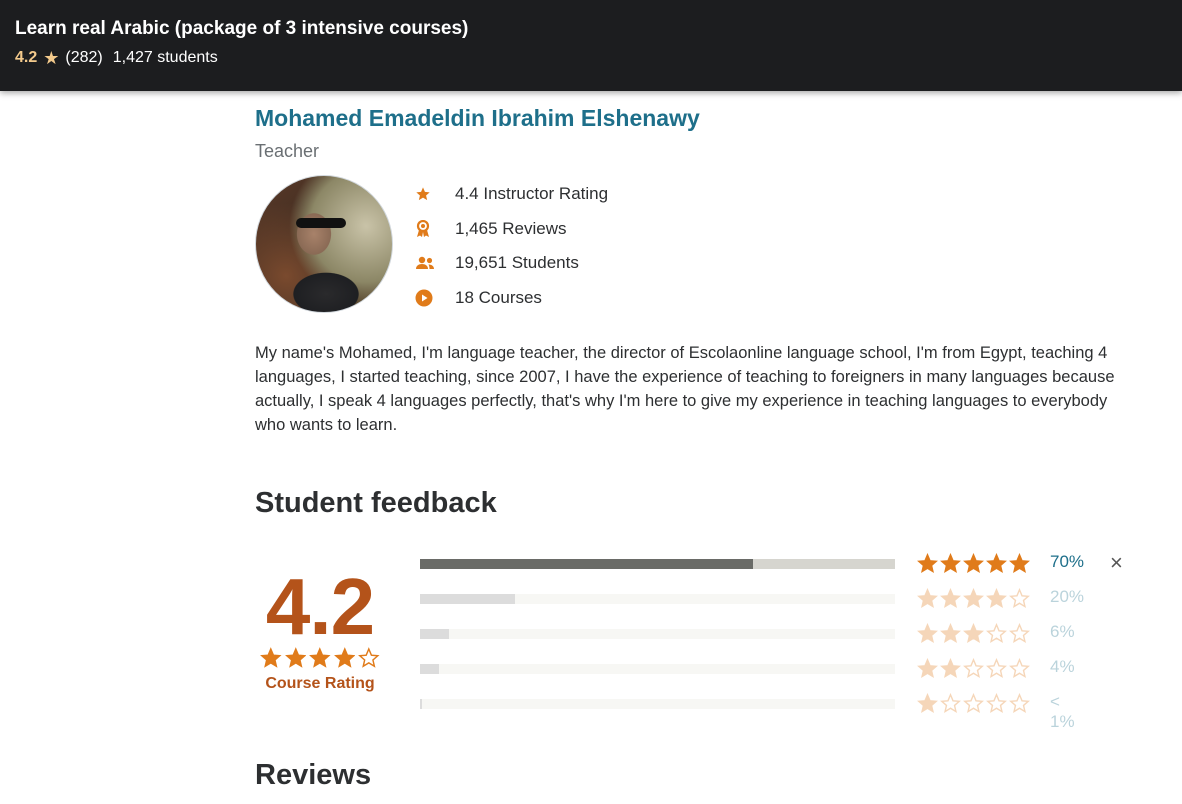  What do you see at coordinates (532, 194) in the screenshot?
I see `stat-text: 4.4 Instructor Rating` at bounding box center [532, 194].